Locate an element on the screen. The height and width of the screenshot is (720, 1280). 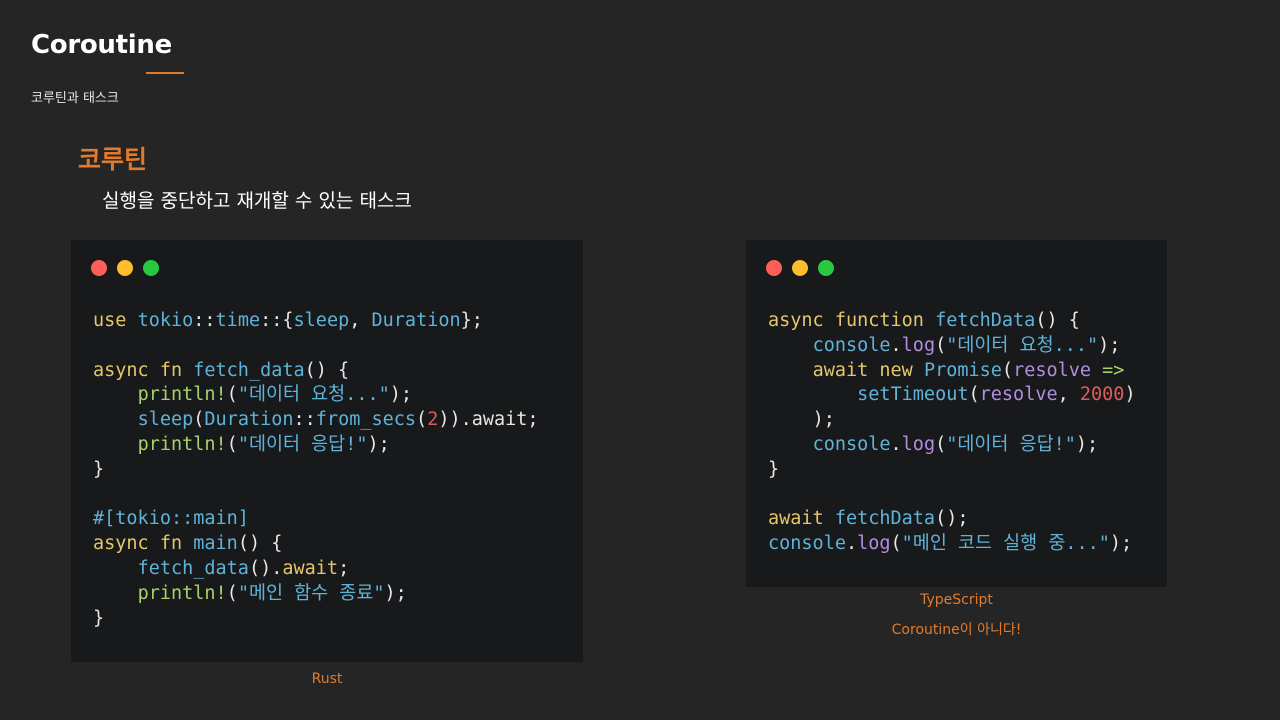
code-line: await new Promise(resolve => is located at coordinates (952, 371).